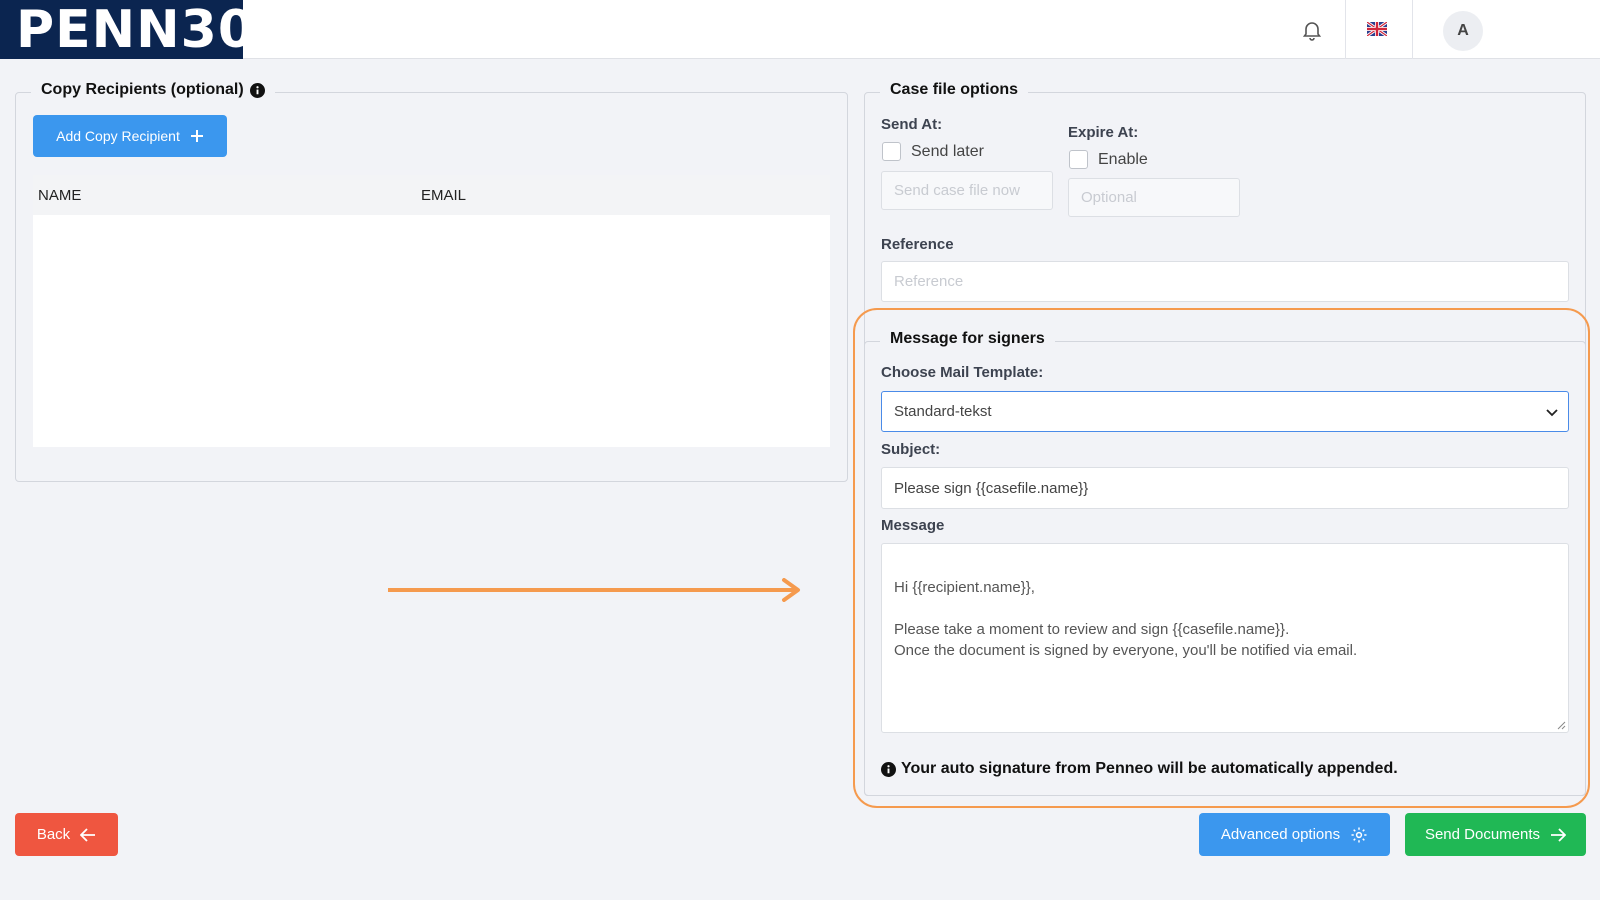 The image size is (1600, 900). Describe the element at coordinates (53, 834) in the screenshot. I see `back-label: Back` at that location.